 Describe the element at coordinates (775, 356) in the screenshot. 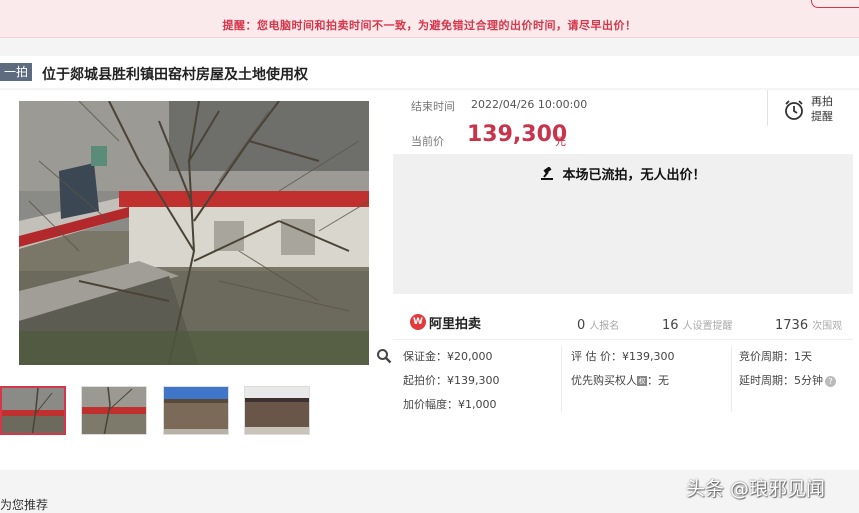

I see `bidding-cycle: 竞价周期：1天` at that location.